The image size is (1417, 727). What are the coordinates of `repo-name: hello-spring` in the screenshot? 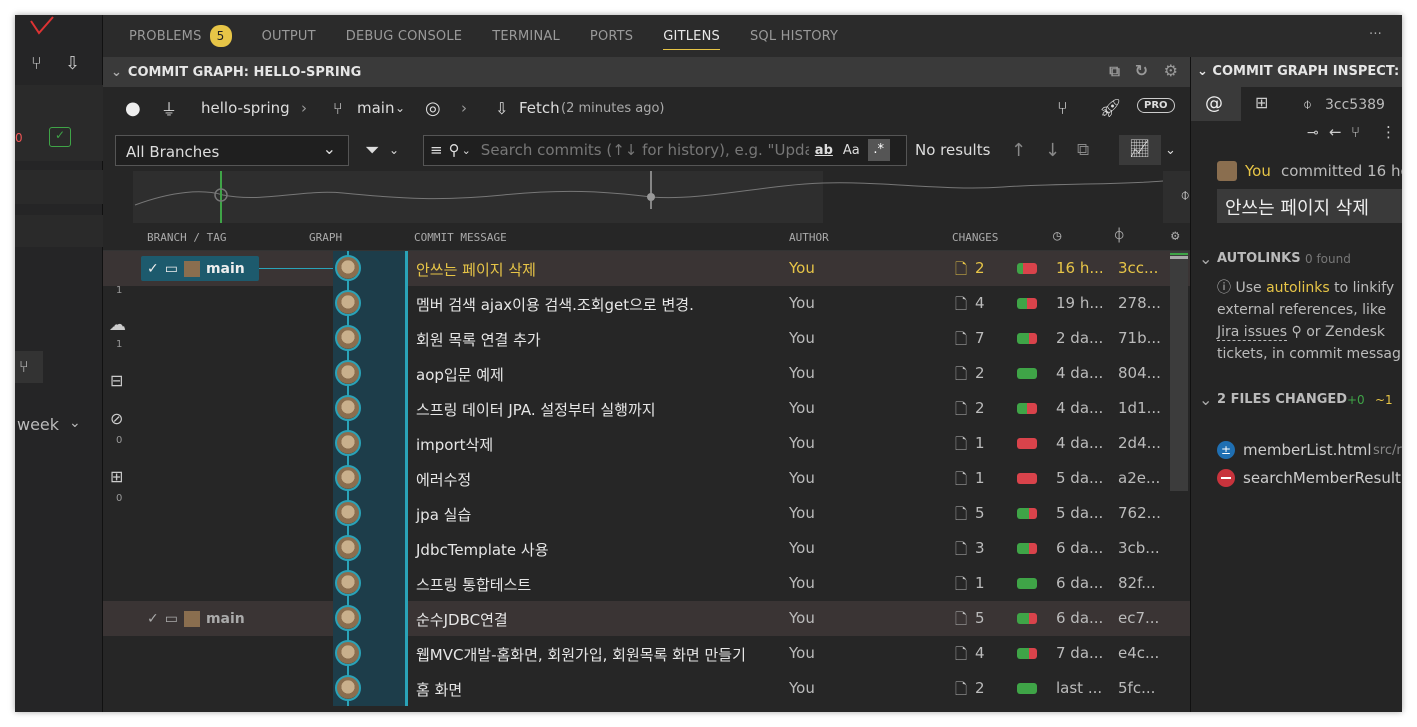 It's located at (245, 108).